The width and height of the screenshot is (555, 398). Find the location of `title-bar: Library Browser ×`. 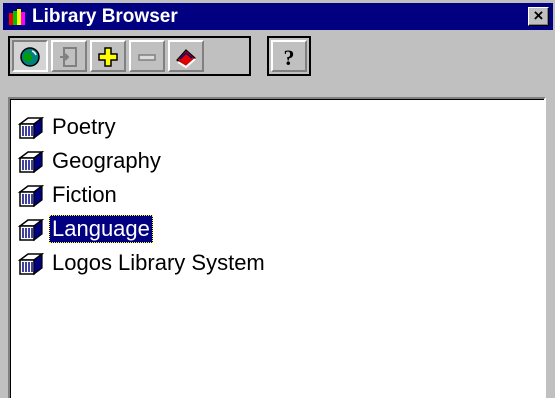

title-bar: Library Browser × is located at coordinates (278, 16).